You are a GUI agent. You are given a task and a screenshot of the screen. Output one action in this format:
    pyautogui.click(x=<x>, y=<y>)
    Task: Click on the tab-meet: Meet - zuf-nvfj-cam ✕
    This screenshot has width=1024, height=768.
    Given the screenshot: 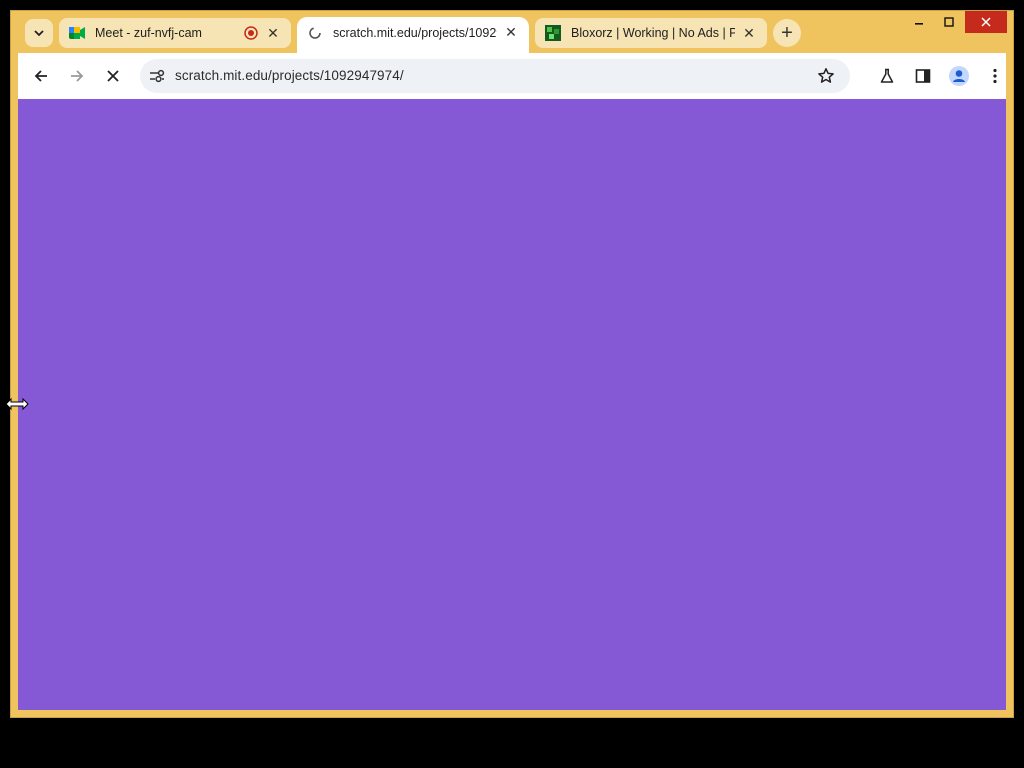 What is the action you would take?
    pyautogui.click(x=175, y=33)
    